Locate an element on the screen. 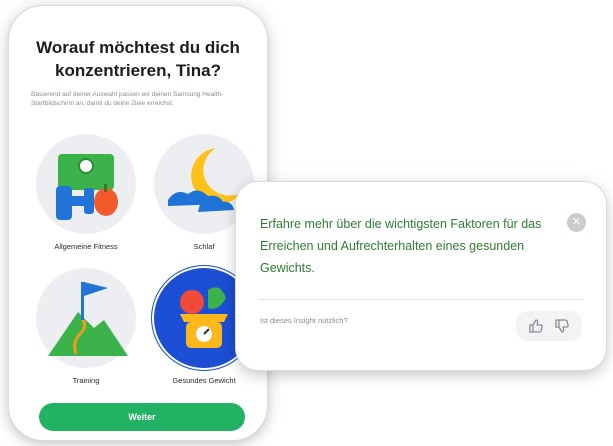  dumbbell-scale-icon is located at coordinates (86, 184).